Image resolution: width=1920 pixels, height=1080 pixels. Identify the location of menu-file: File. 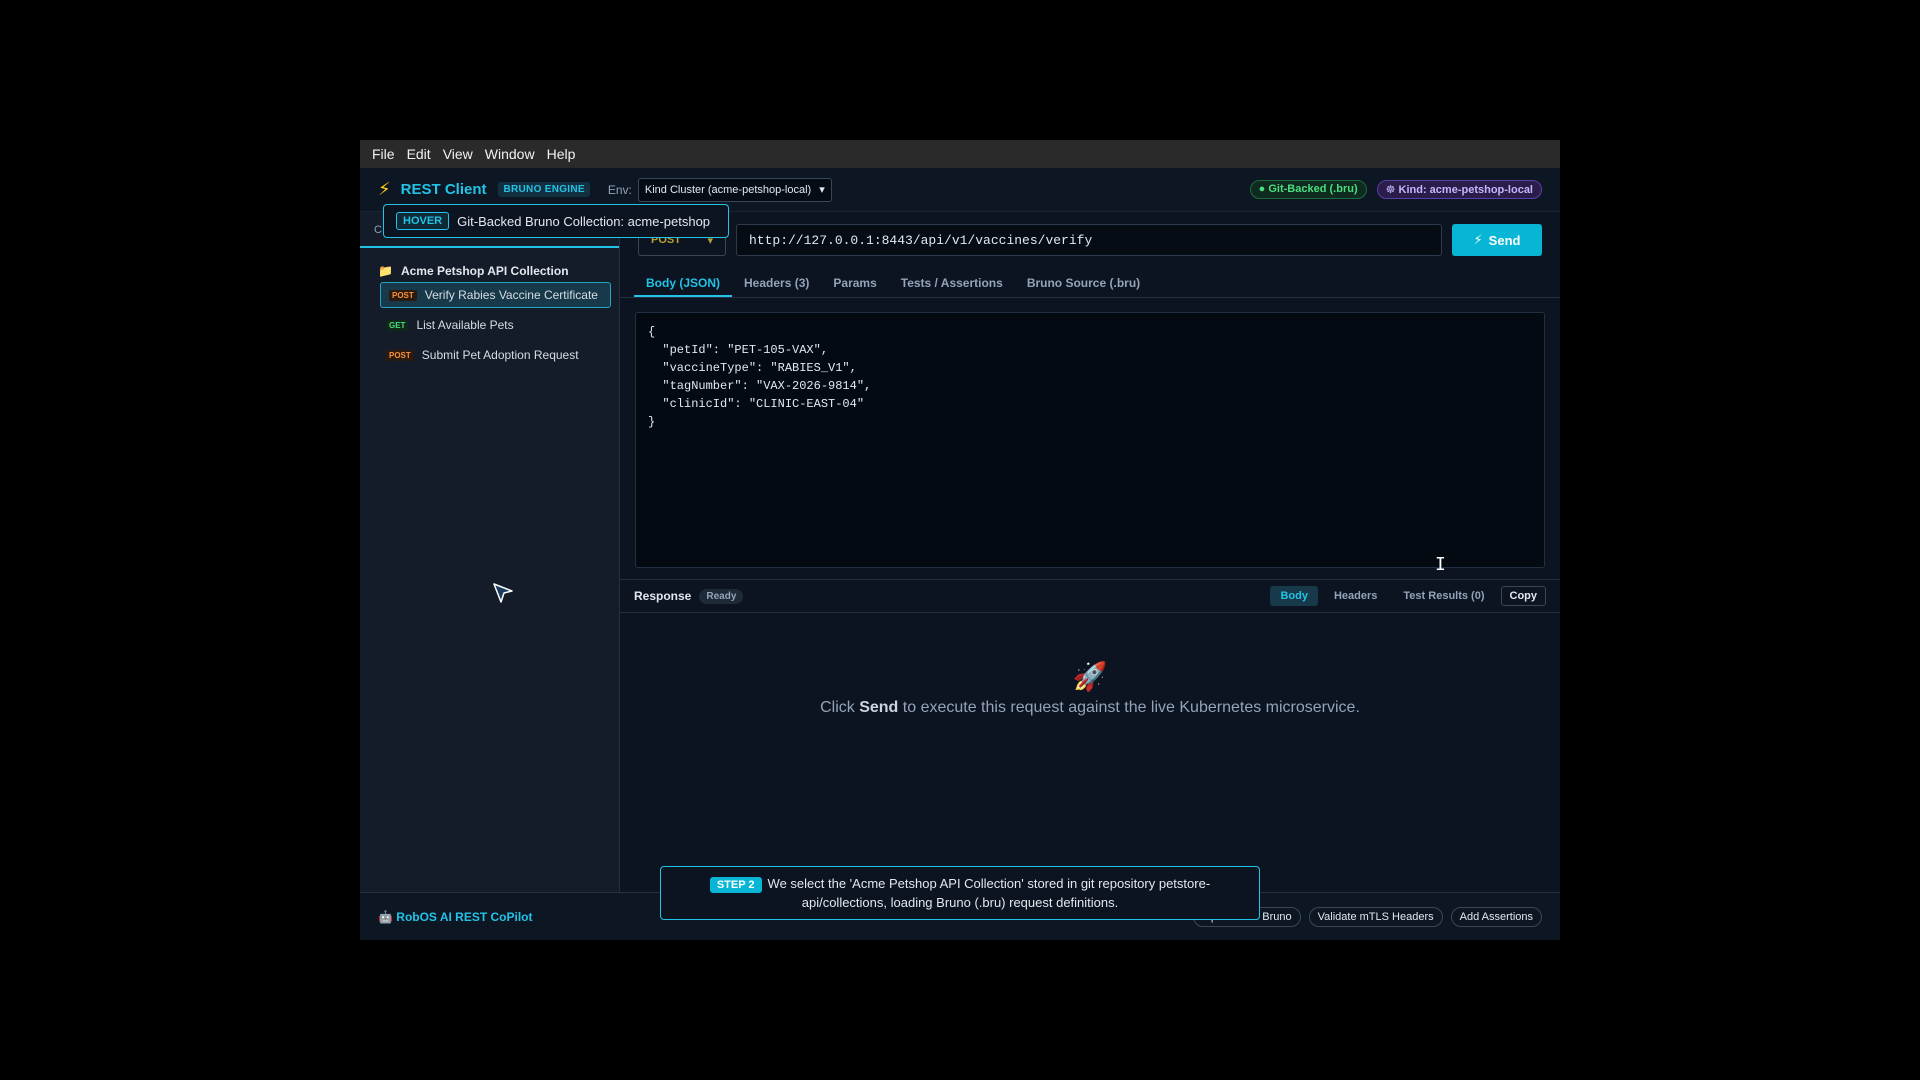
(383, 154).